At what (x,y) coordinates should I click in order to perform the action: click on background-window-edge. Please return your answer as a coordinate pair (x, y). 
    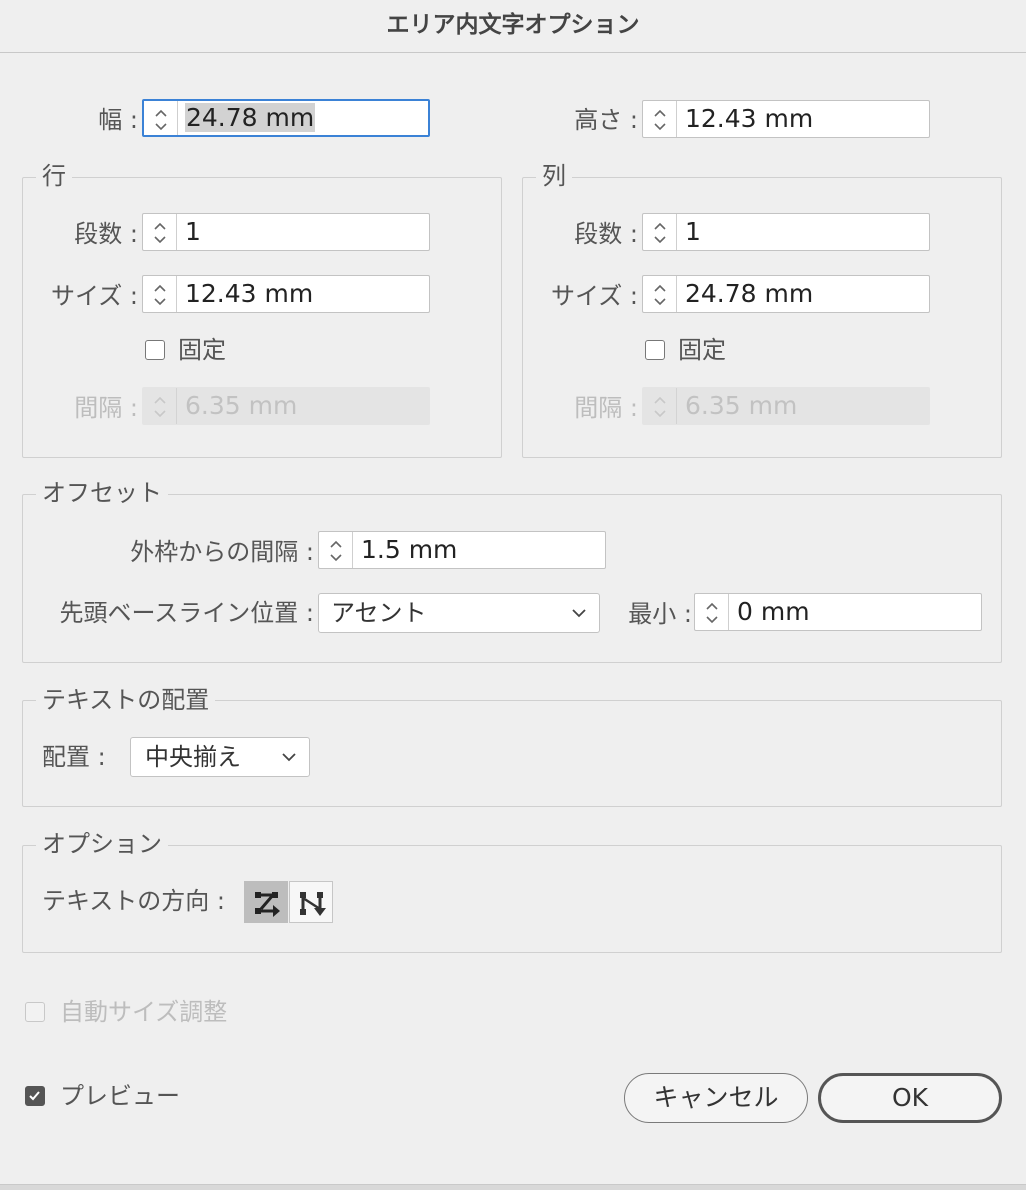
    Looking at the image, I should click on (513, 1187).